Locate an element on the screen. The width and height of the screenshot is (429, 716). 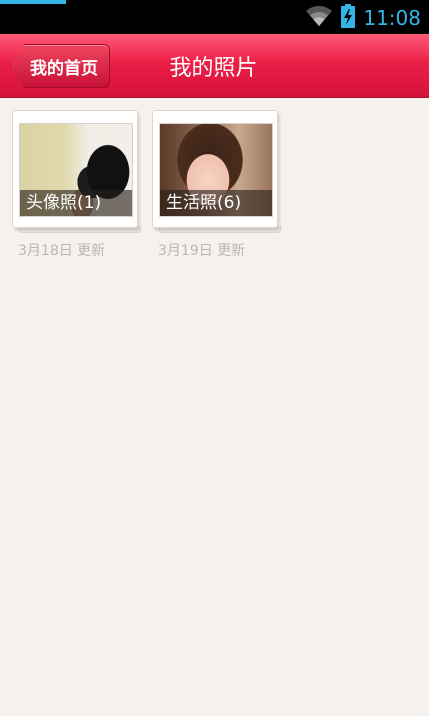
album-avatar-photos: 头像照(1) 3月18日 更新 is located at coordinates (76, 185).